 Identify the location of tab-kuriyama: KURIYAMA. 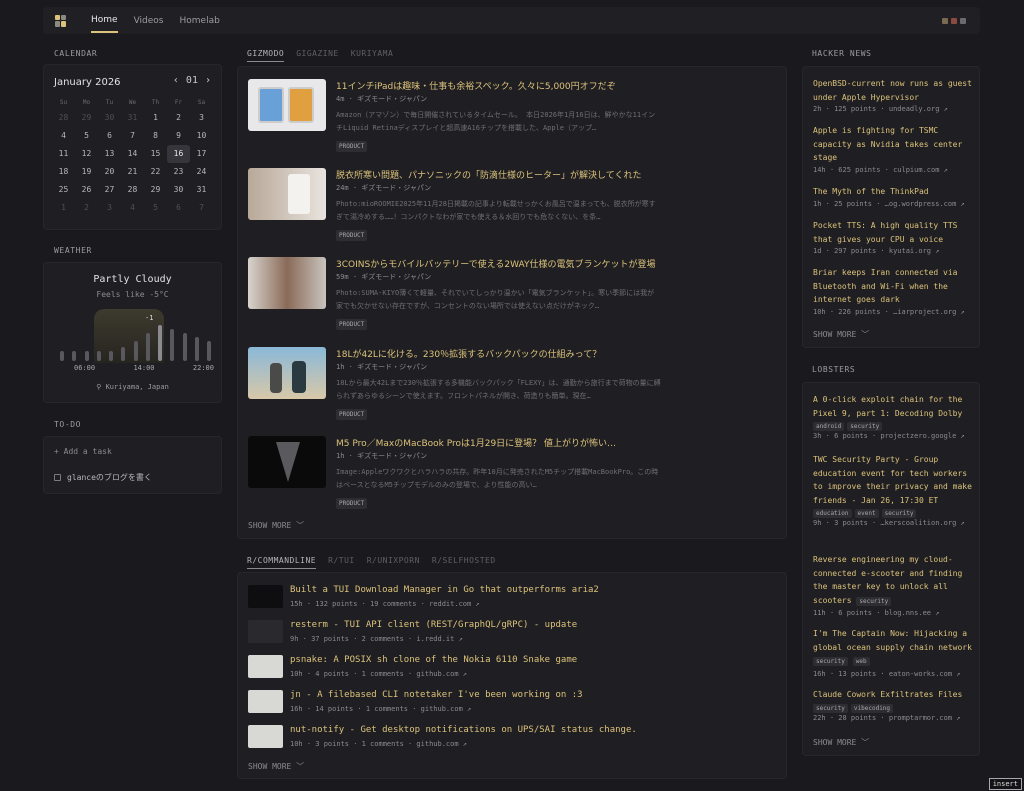
(372, 55).